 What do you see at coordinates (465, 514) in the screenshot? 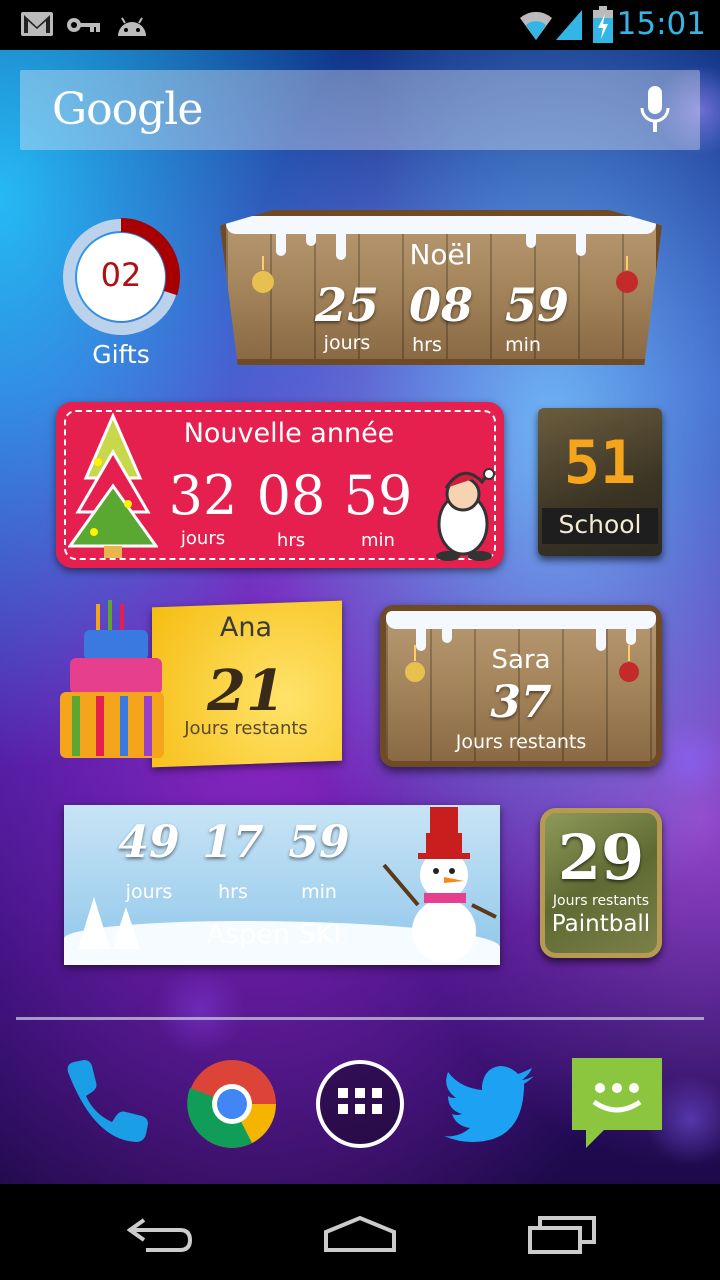
I see `santa-icon` at bounding box center [465, 514].